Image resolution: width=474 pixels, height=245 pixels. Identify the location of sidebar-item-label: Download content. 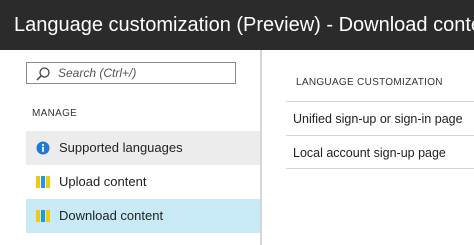
(111, 215).